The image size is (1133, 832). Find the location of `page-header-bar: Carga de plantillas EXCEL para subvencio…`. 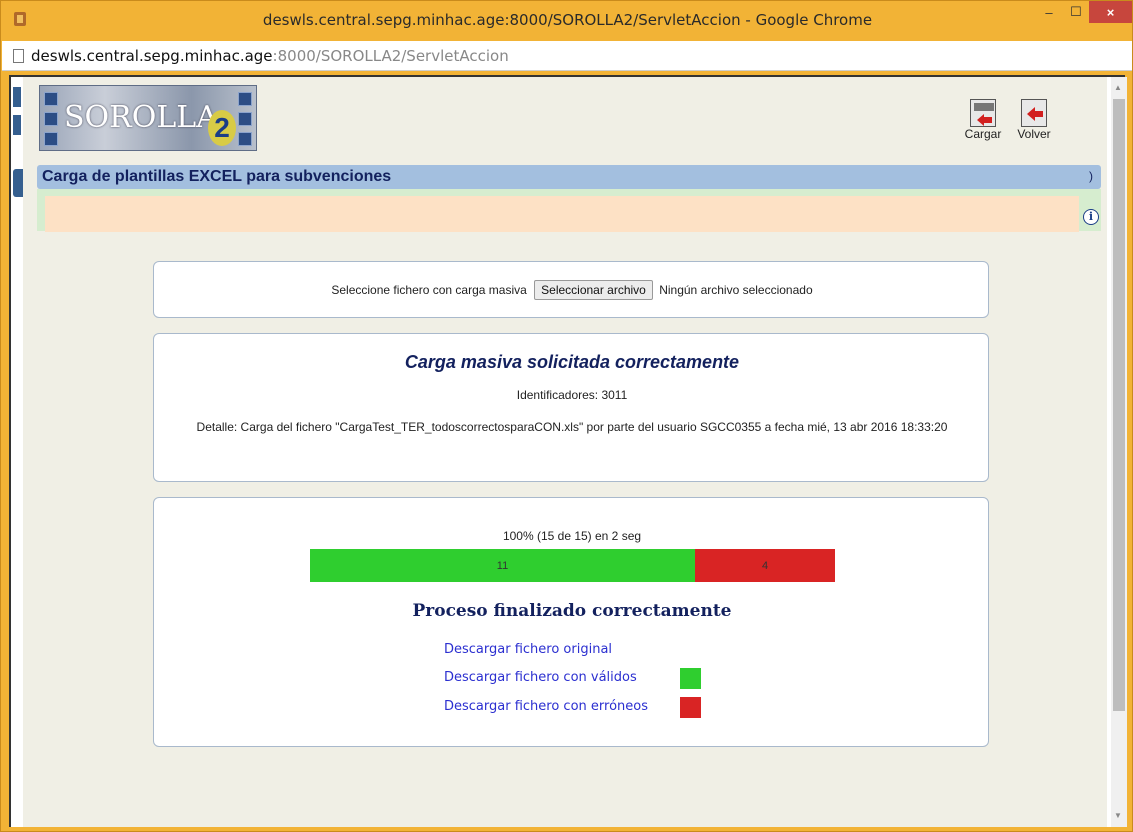

page-header-bar: Carga de plantillas EXCEL para subvencio… is located at coordinates (569, 177).